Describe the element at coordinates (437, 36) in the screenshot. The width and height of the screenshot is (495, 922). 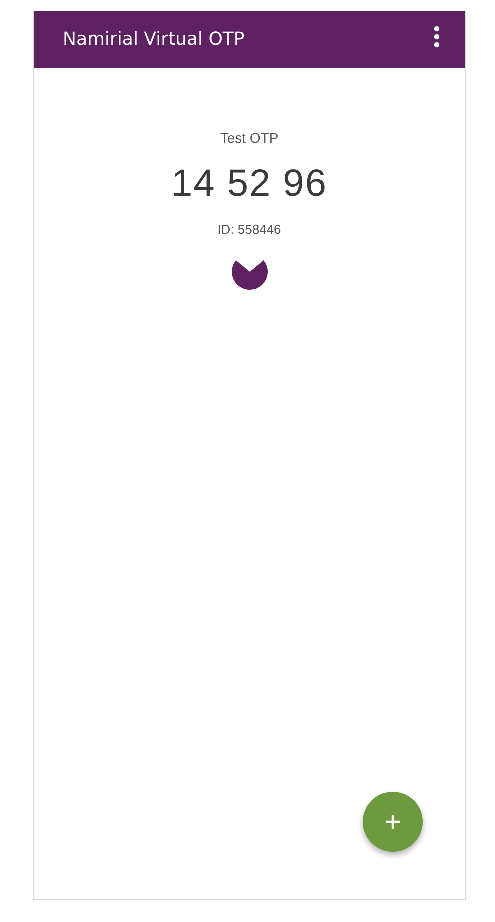
I see `more-options-icon` at that location.